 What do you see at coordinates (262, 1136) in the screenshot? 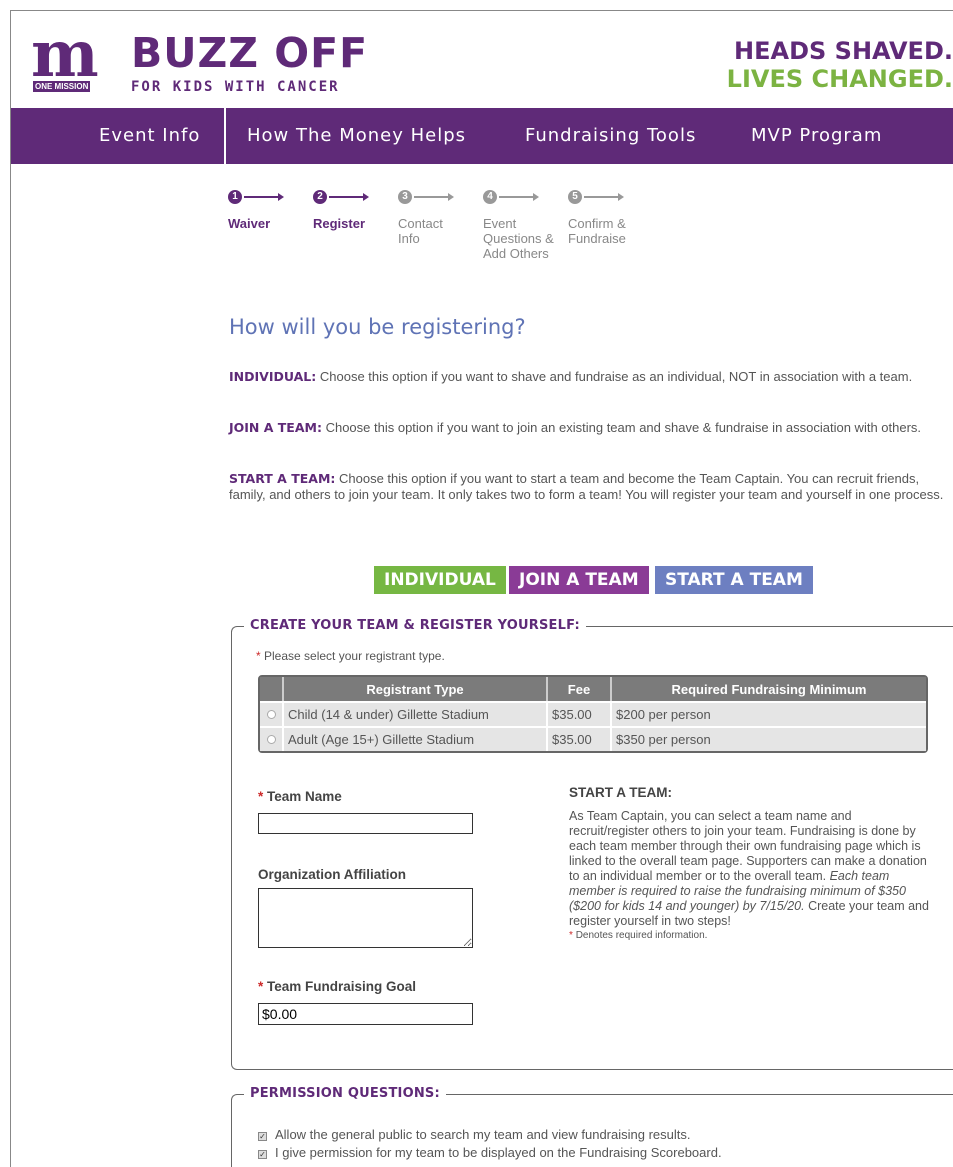
I see `search-permission-checkbox: ✓` at bounding box center [262, 1136].